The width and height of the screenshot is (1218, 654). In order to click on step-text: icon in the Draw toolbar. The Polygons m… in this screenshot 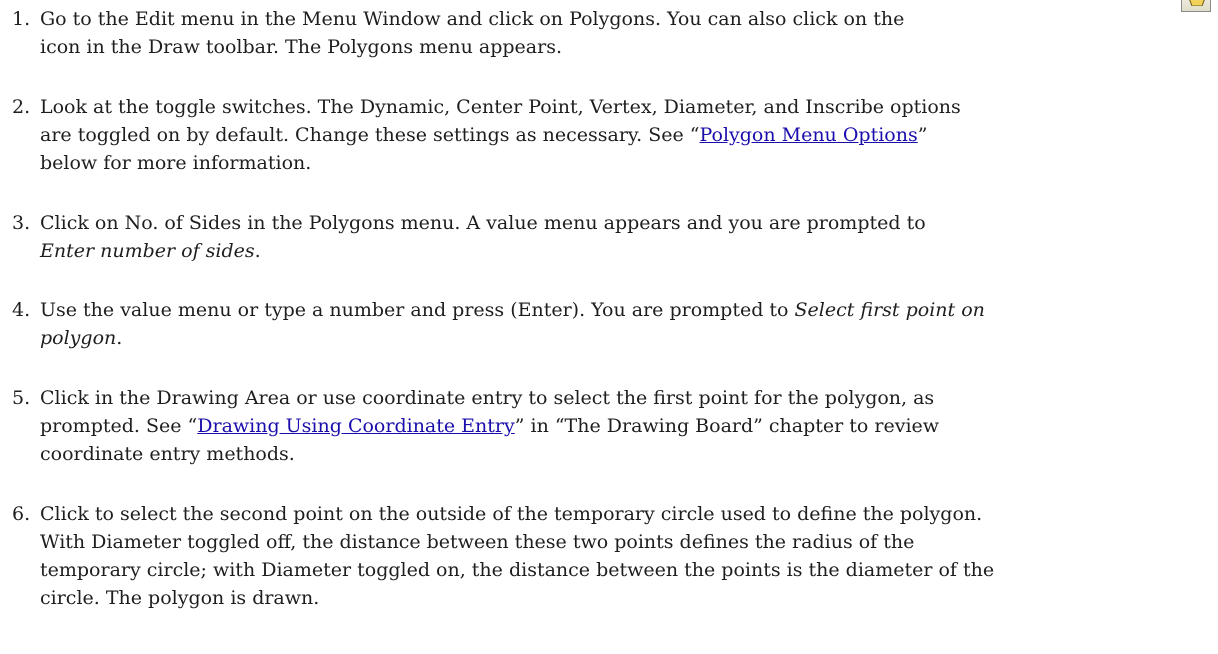, I will do `click(301, 47)`.